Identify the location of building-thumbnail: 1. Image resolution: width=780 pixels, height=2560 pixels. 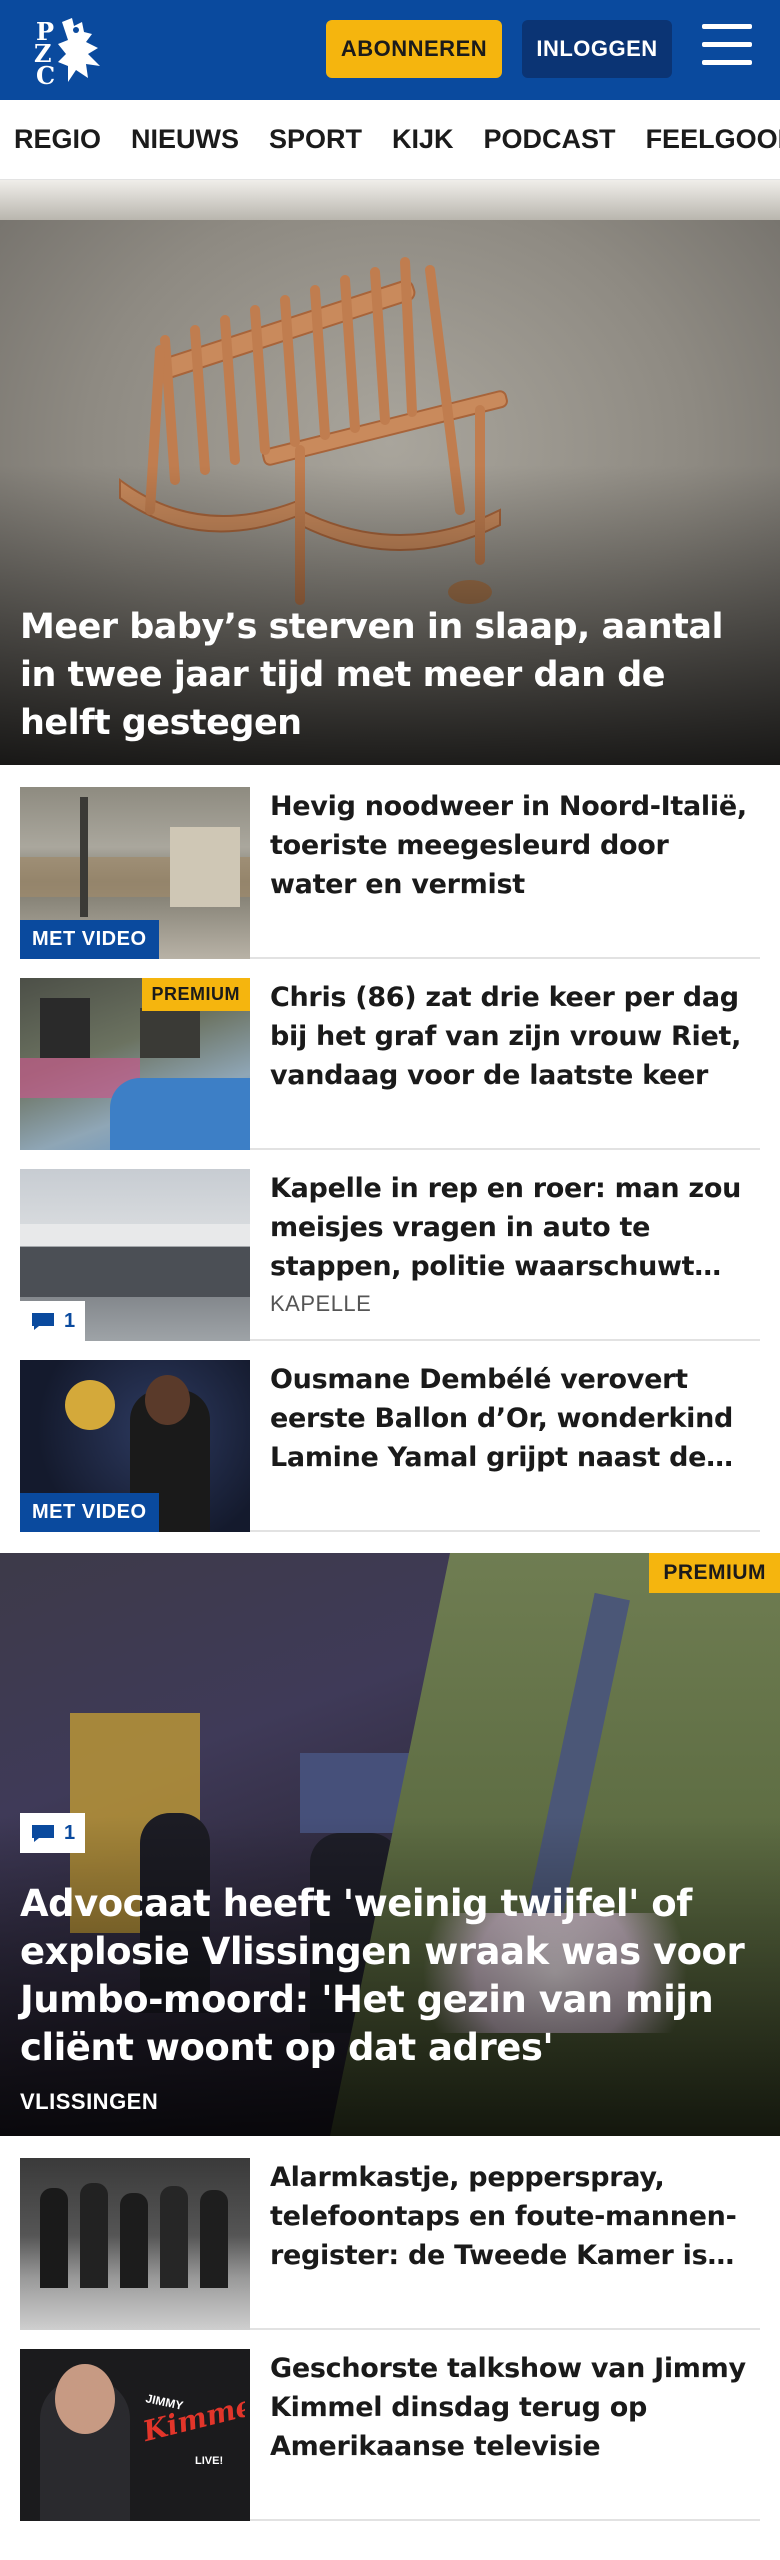
(135, 1255).